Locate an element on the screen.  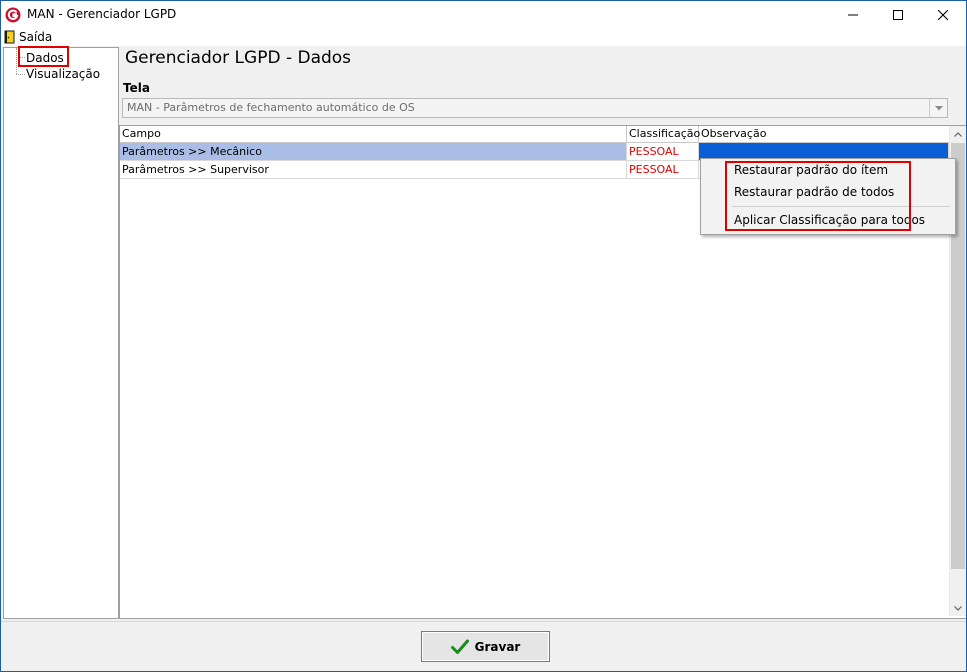
scroll-up-button is located at coordinates (958, 134).